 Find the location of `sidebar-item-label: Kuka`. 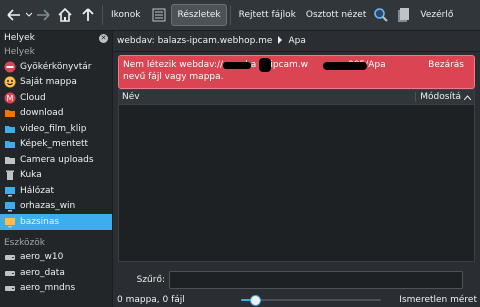

sidebar-item-label: Kuka is located at coordinates (31, 175).